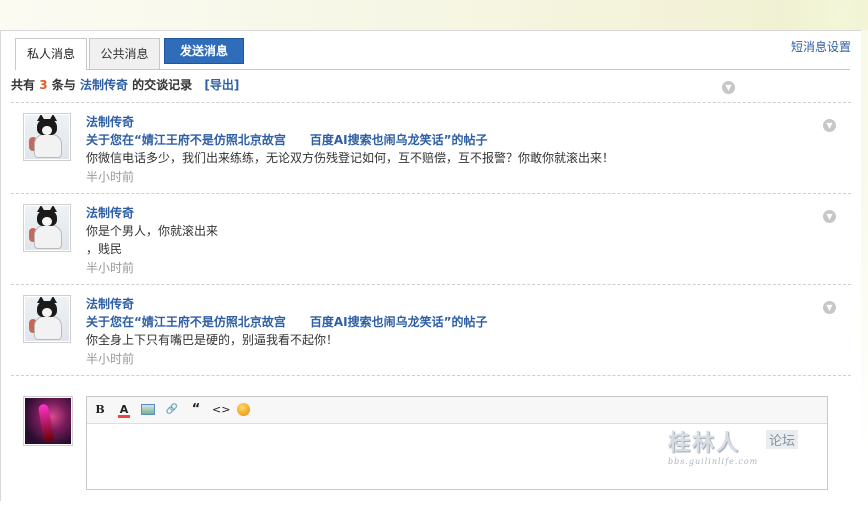 The height and width of the screenshot is (506, 868). What do you see at coordinates (457, 456) in the screenshot?
I see `reply-textarea` at bounding box center [457, 456].